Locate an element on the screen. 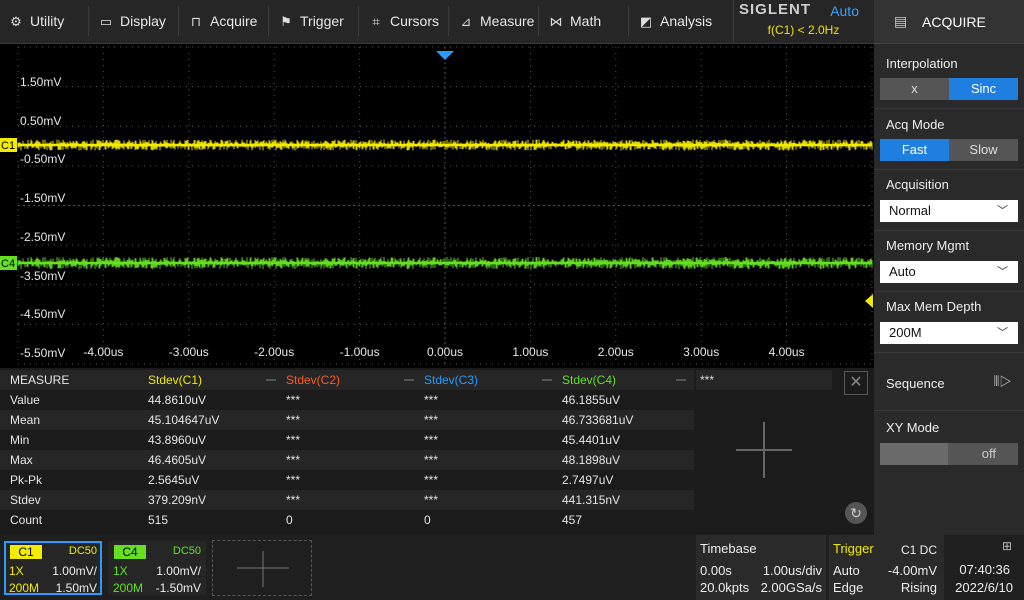 Image resolution: width=1024 pixels, height=600 pixels. channel-c1-coupling: DC50 is located at coordinates (82, 551).